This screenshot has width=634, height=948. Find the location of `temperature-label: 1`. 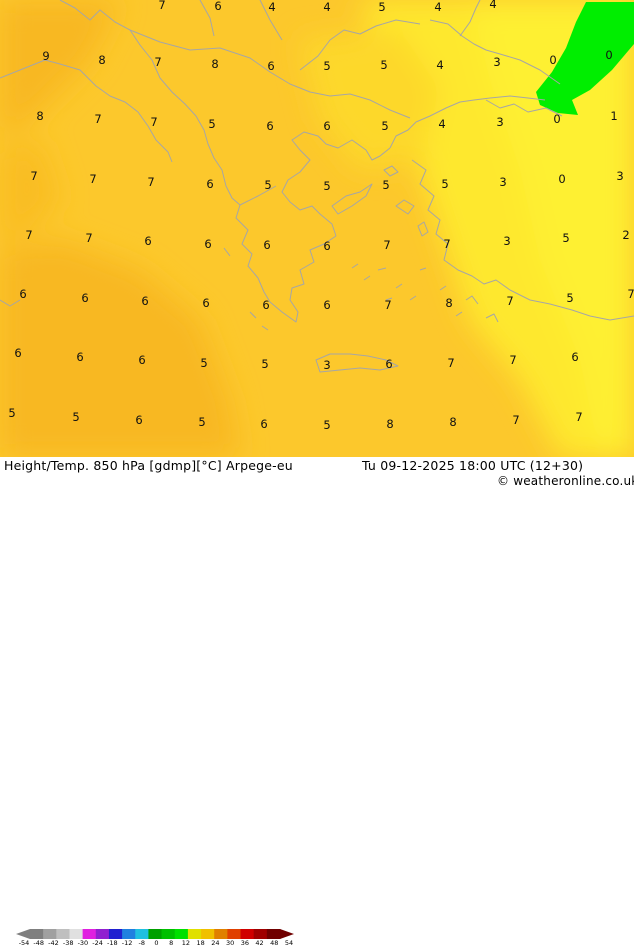

temperature-label: 1 is located at coordinates (613, 116).